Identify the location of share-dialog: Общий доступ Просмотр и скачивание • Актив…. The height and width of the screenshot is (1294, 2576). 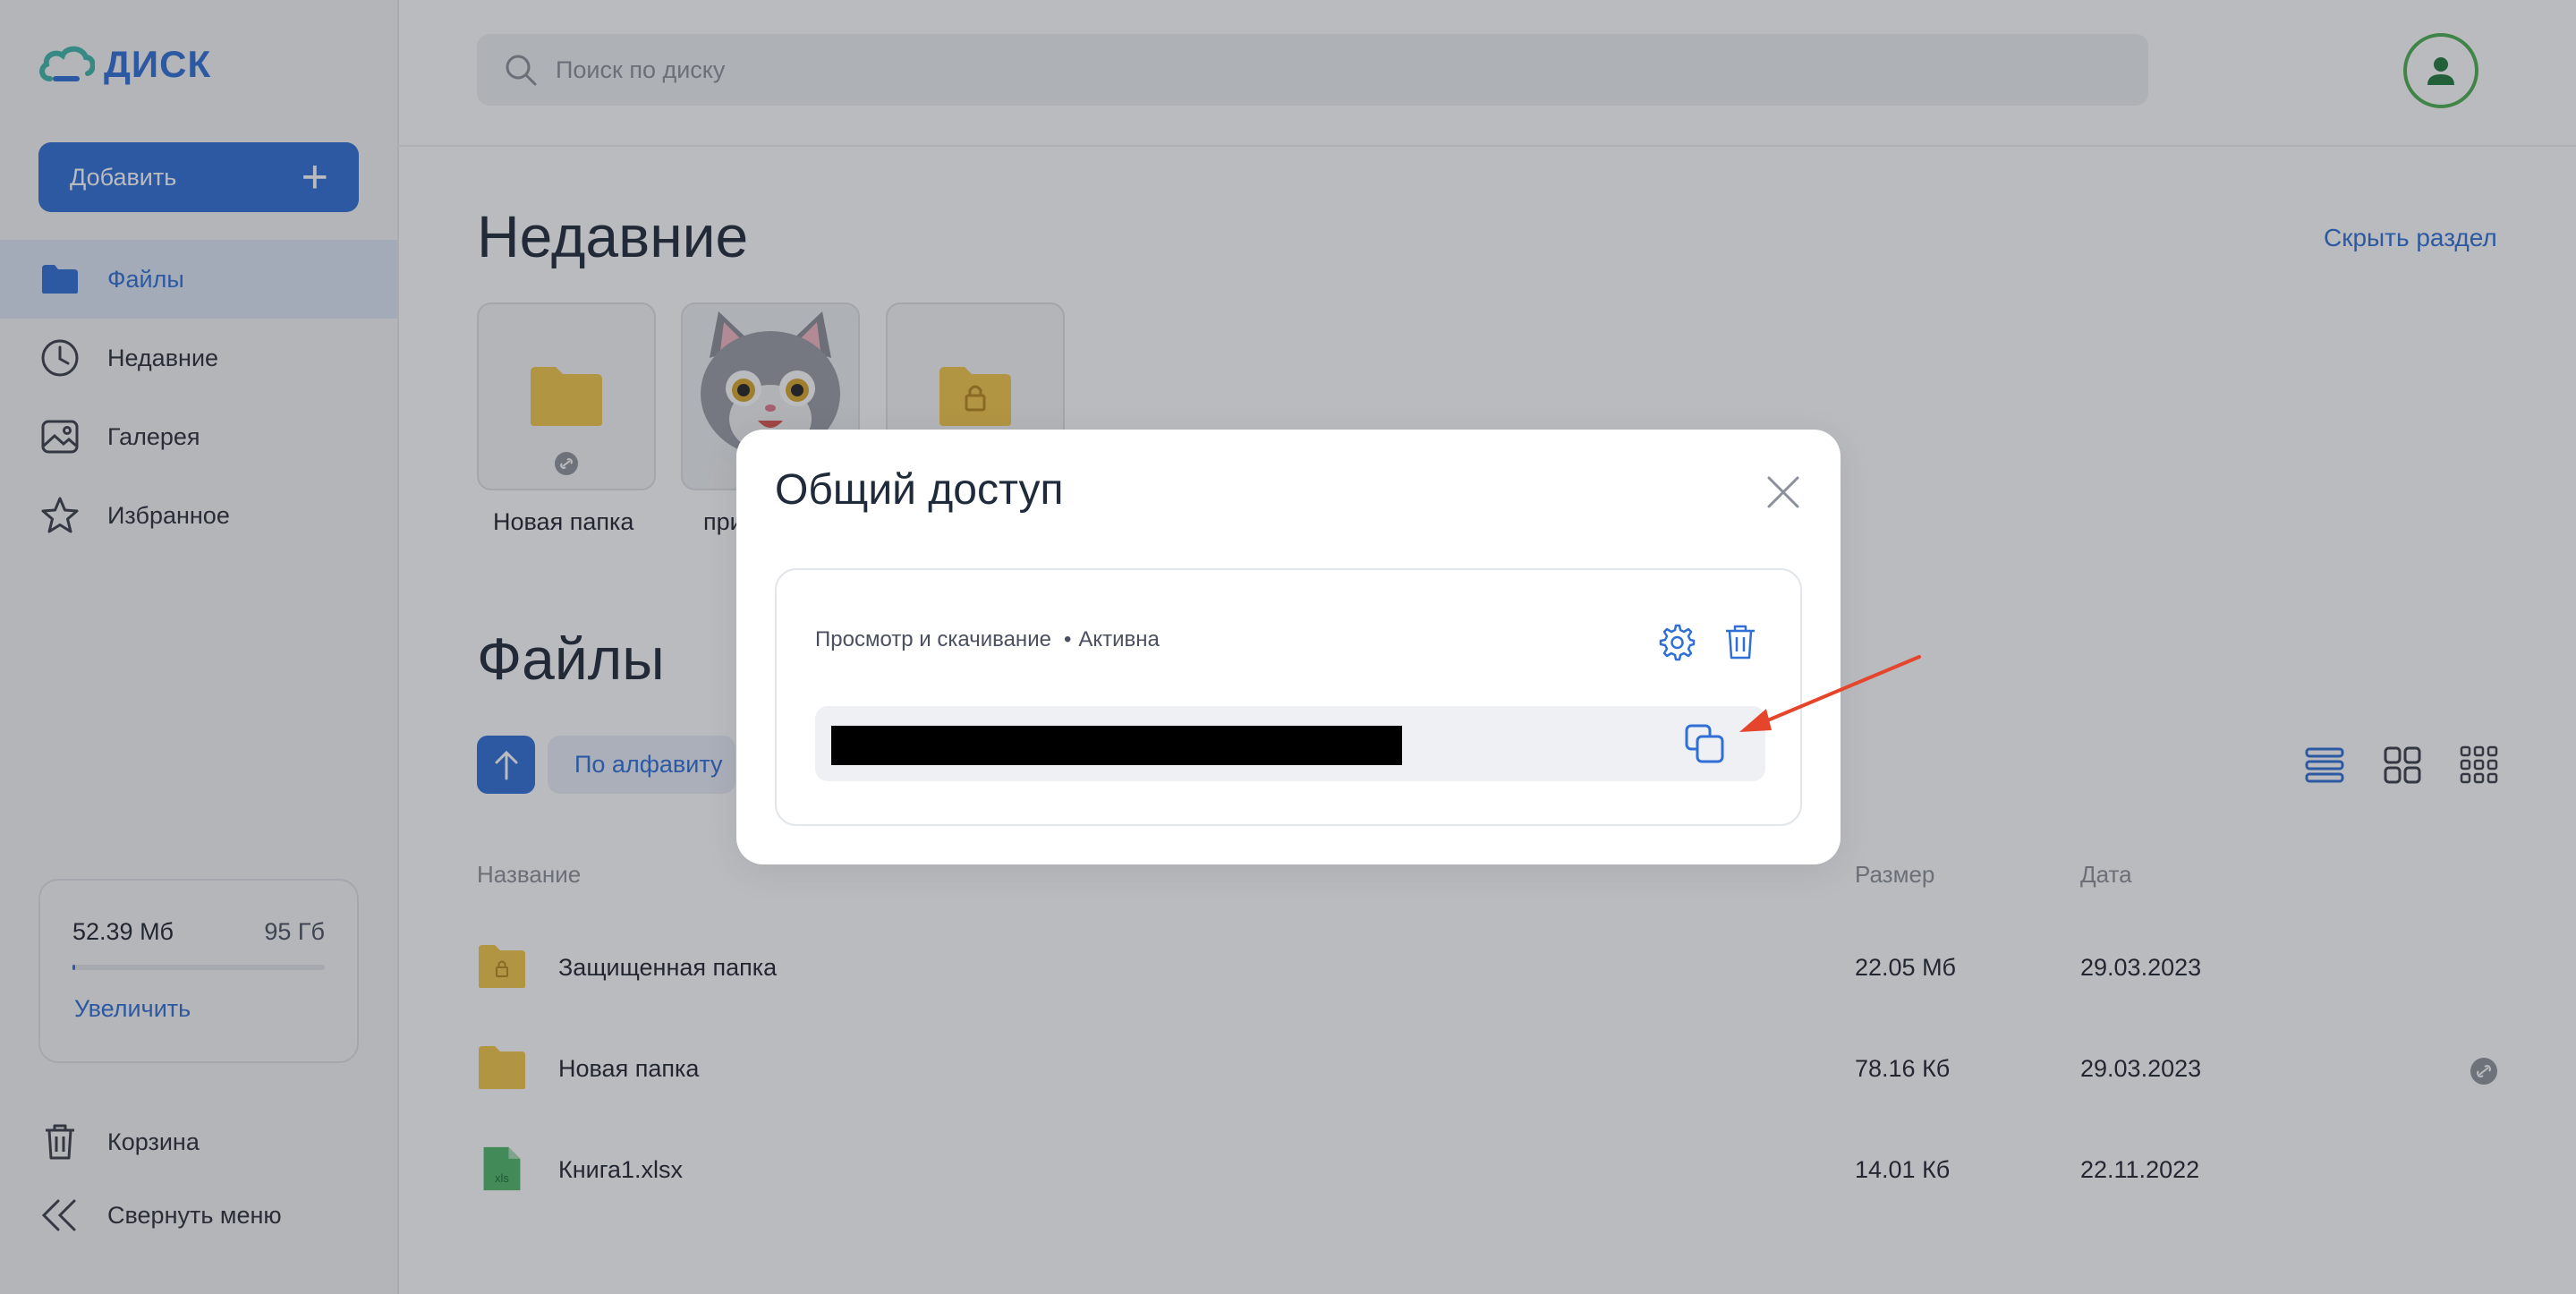
(1288, 647).